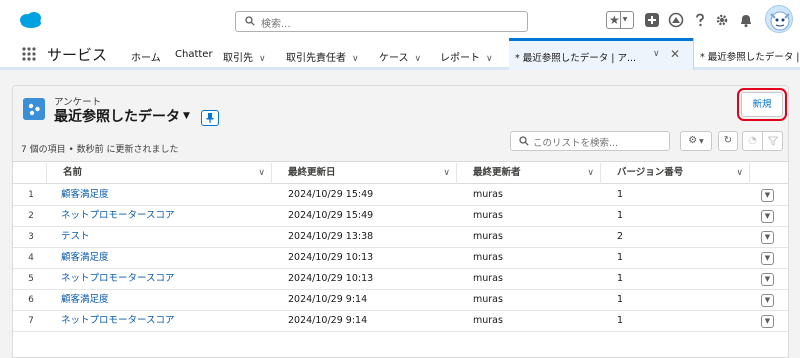  What do you see at coordinates (30, 173) in the screenshot?
I see `row-number-header` at bounding box center [30, 173].